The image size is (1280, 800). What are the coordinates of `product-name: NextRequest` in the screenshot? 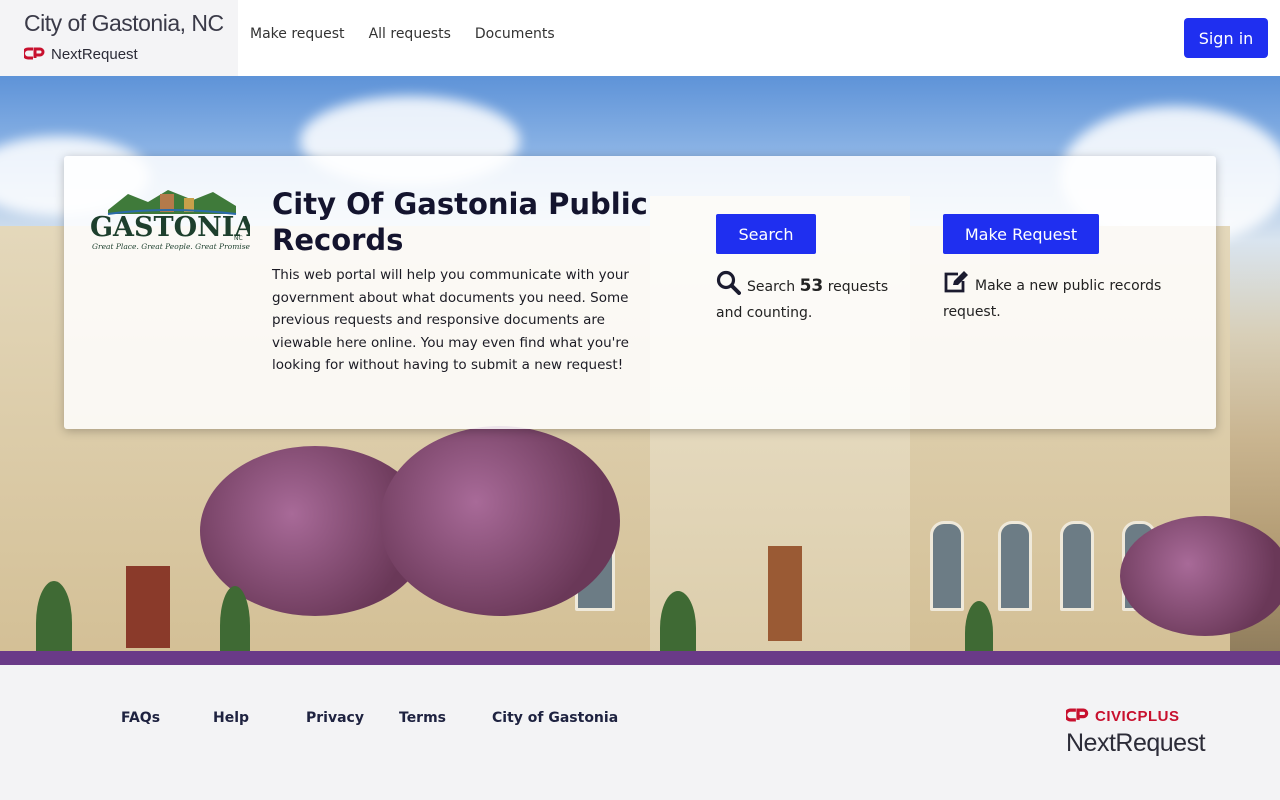 It's located at (94, 54).